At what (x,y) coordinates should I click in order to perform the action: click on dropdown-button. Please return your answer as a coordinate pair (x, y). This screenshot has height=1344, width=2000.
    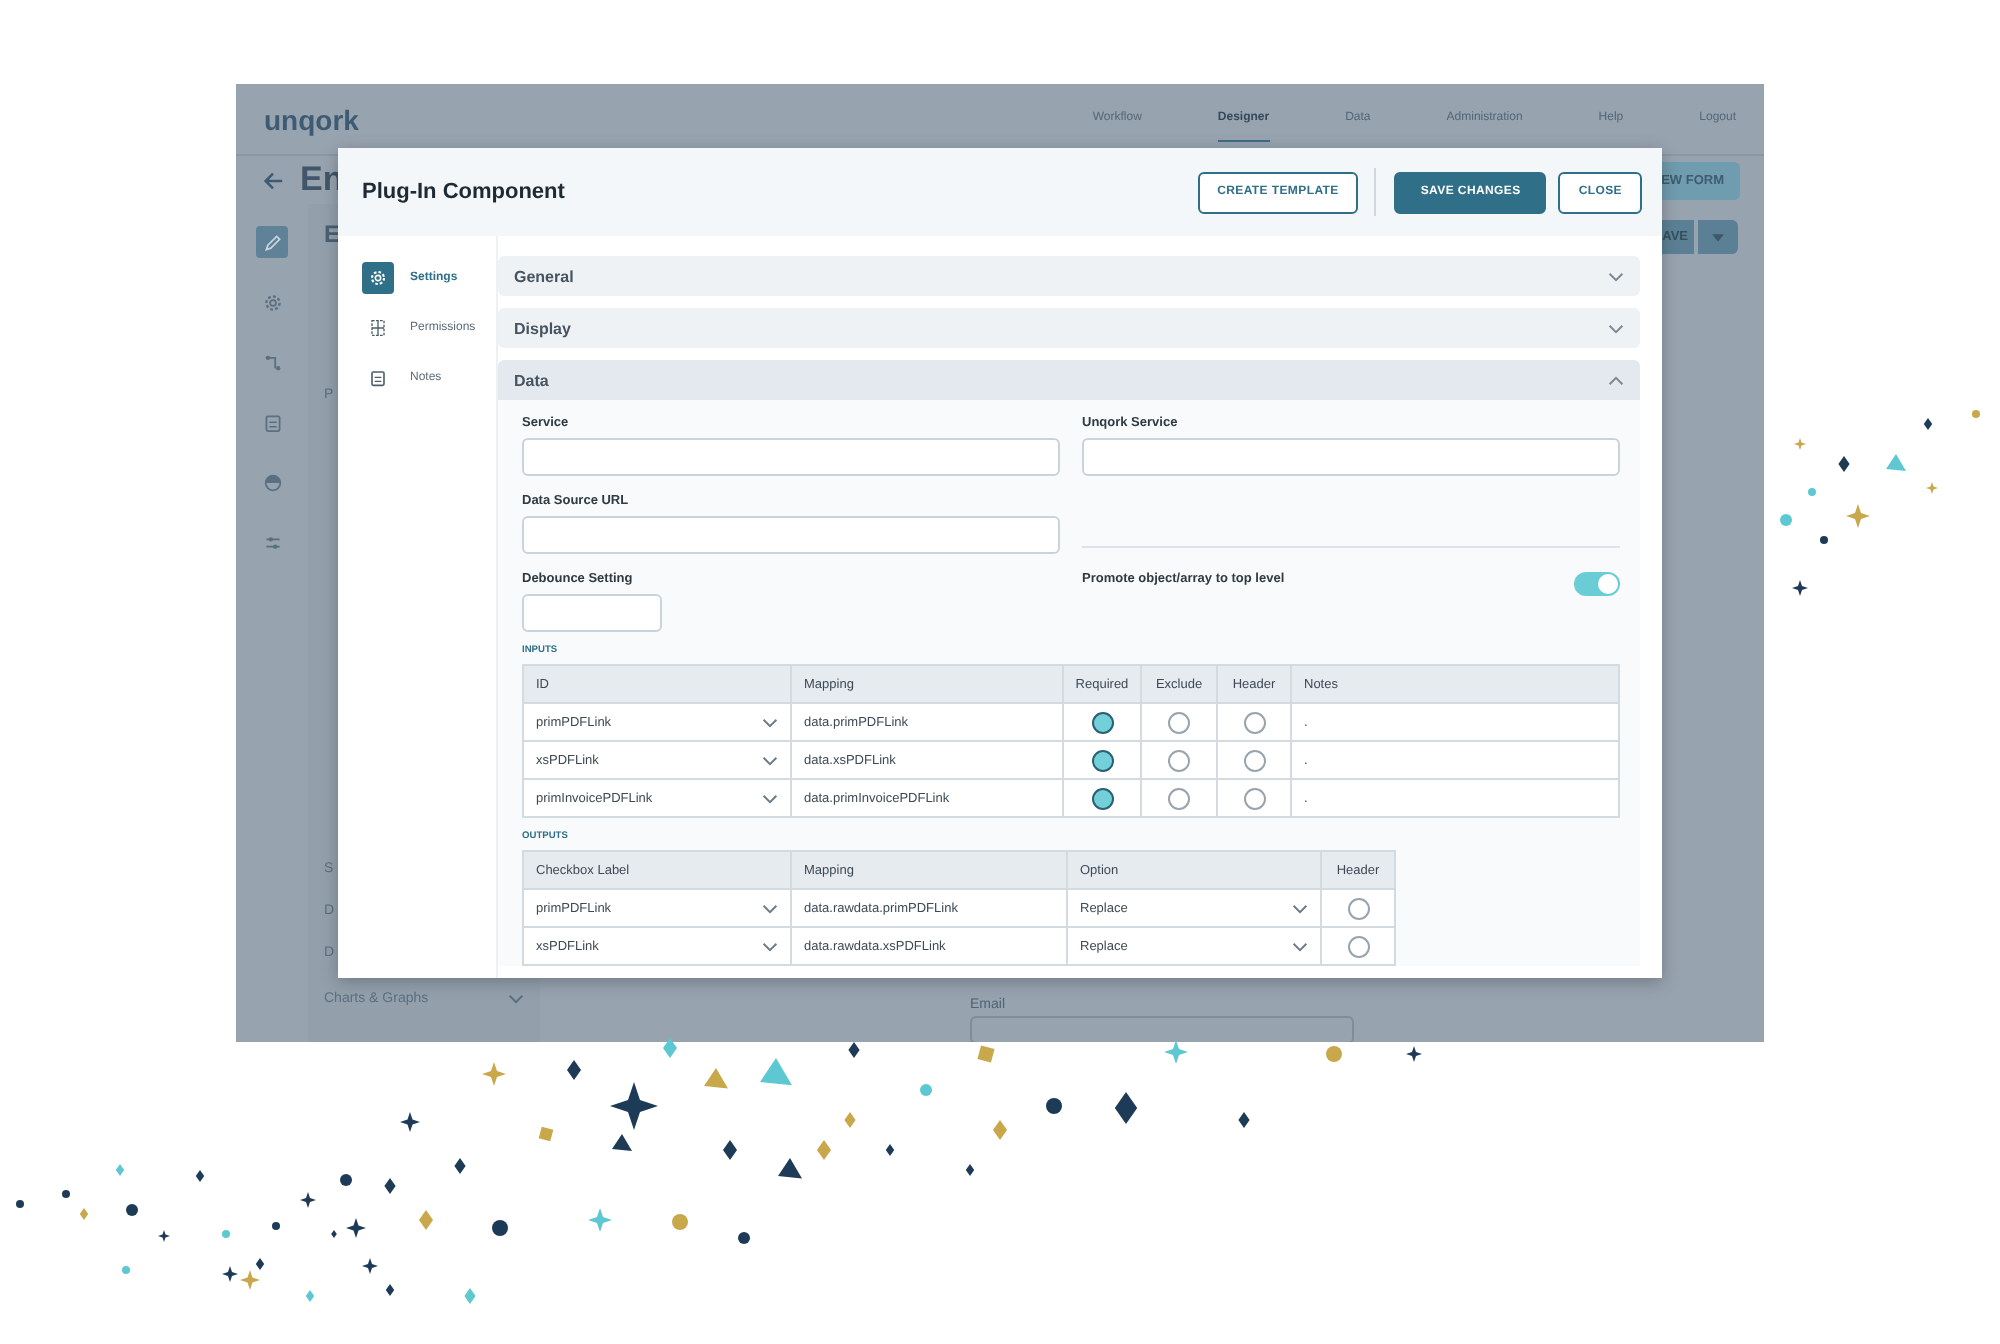
    Looking at the image, I should click on (1718, 237).